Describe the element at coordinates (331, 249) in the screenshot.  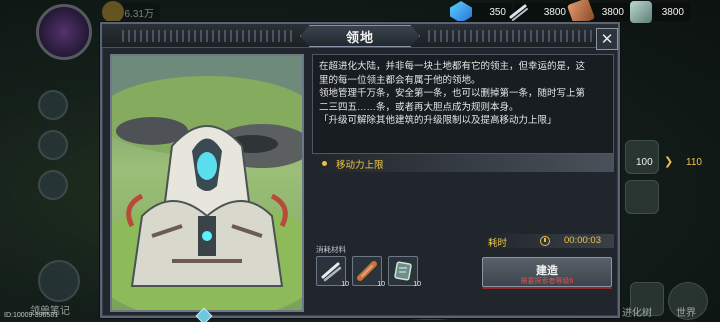
I see `materials-label: 消耗材料` at that location.